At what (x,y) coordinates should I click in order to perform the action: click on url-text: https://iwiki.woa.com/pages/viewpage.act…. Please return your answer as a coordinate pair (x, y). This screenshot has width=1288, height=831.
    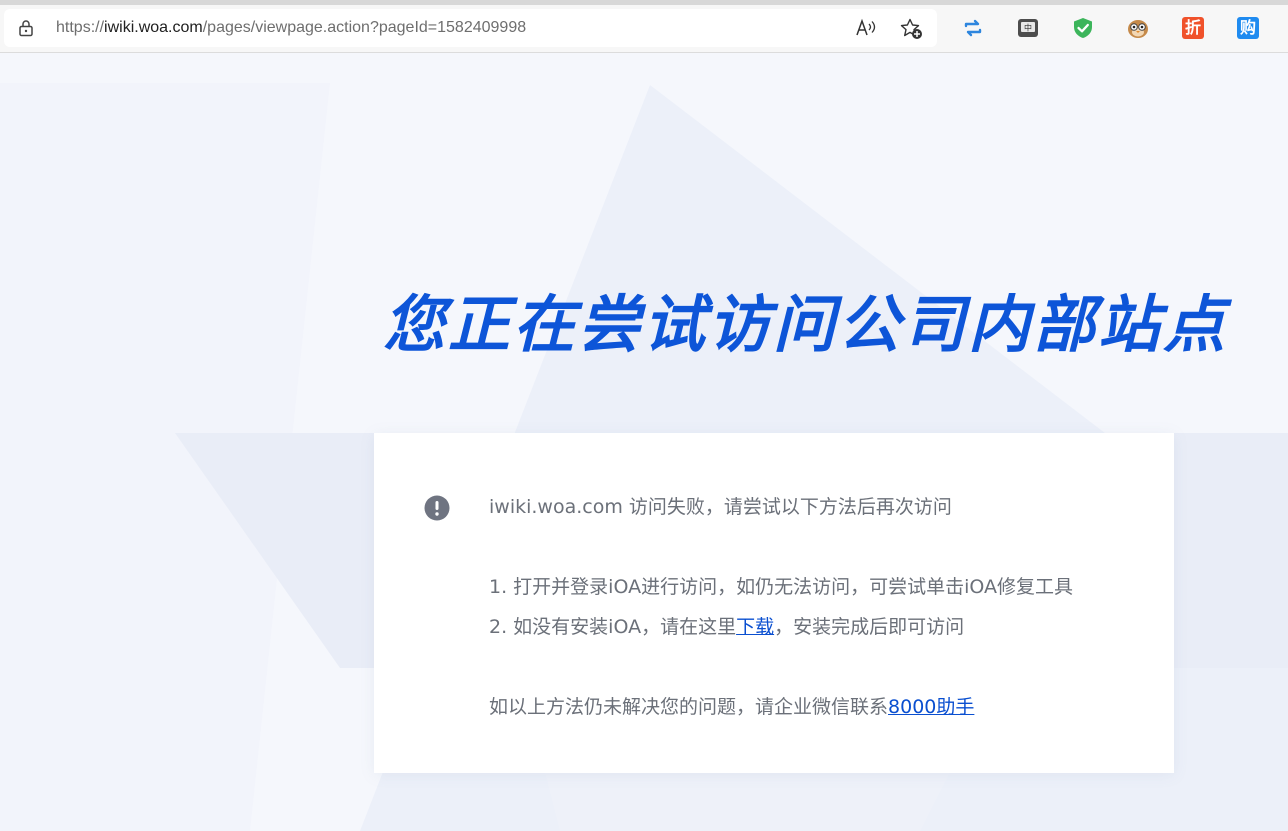
    Looking at the image, I should click on (291, 28).